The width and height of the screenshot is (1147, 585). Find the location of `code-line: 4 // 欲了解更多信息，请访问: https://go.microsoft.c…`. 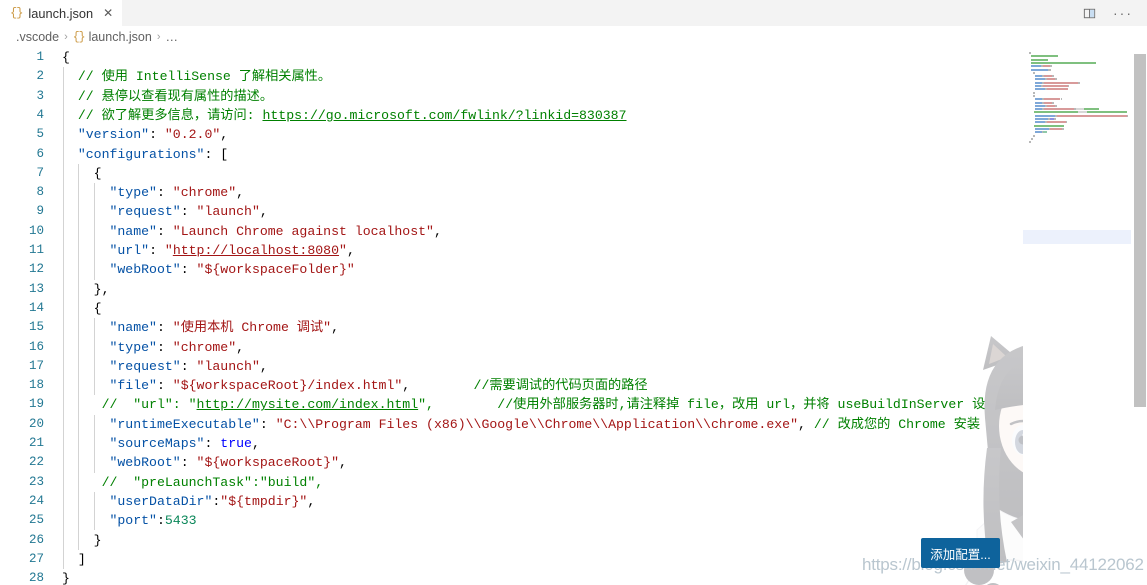

code-line: 4 // 欲了解更多信息，请访问: https://go.microsoft.c… is located at coordinates (573, 115).